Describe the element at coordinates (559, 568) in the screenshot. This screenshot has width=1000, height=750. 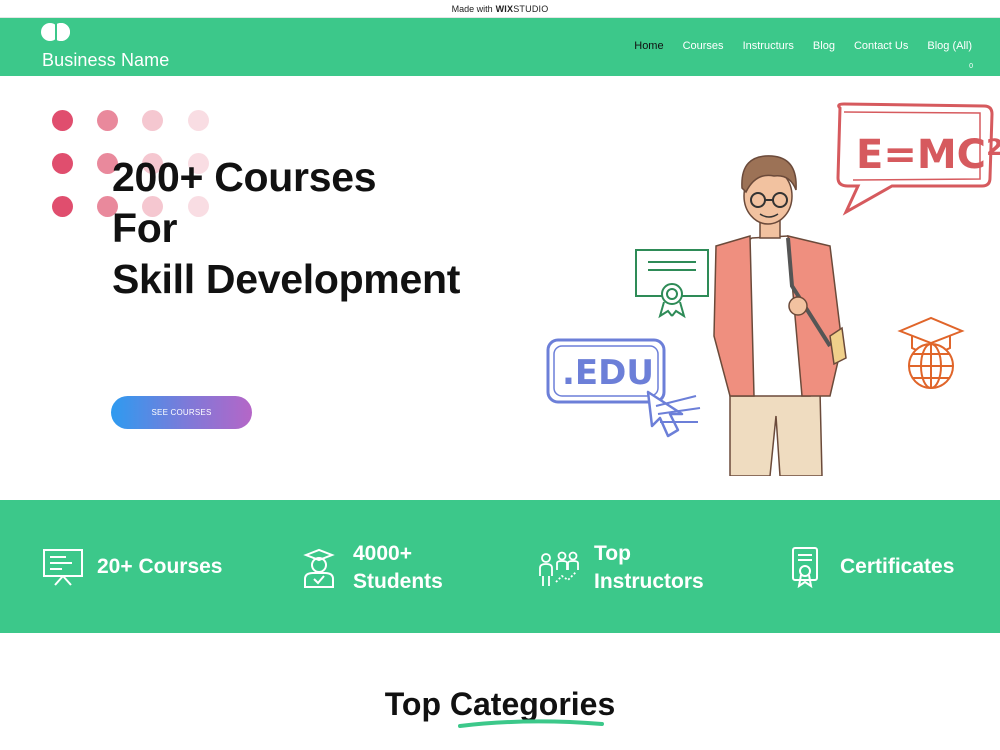
I see `instructors-group-icon` at that location.